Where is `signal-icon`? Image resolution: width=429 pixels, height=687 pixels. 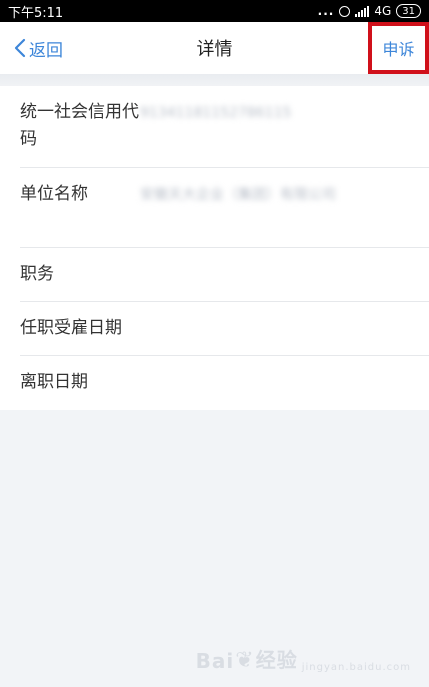 signal-icon is located at coordinates (362, 11).